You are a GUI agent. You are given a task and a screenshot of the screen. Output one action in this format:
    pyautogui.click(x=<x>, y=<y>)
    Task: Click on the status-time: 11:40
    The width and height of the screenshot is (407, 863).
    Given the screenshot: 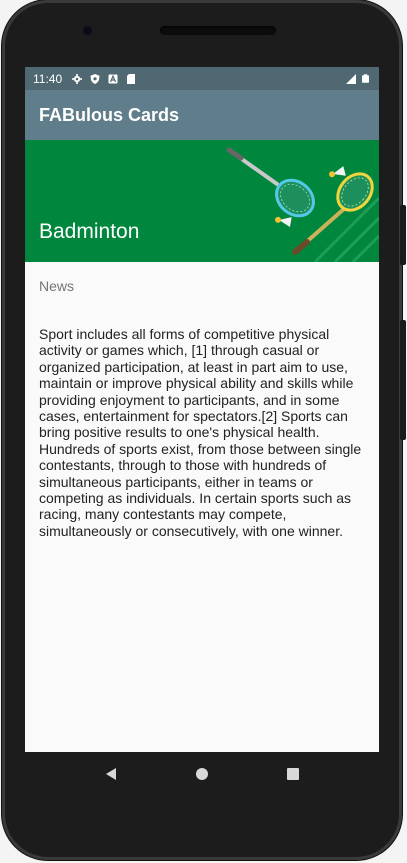 What is the action you would take?
    pyautogui.click(x=48, y=78)
    